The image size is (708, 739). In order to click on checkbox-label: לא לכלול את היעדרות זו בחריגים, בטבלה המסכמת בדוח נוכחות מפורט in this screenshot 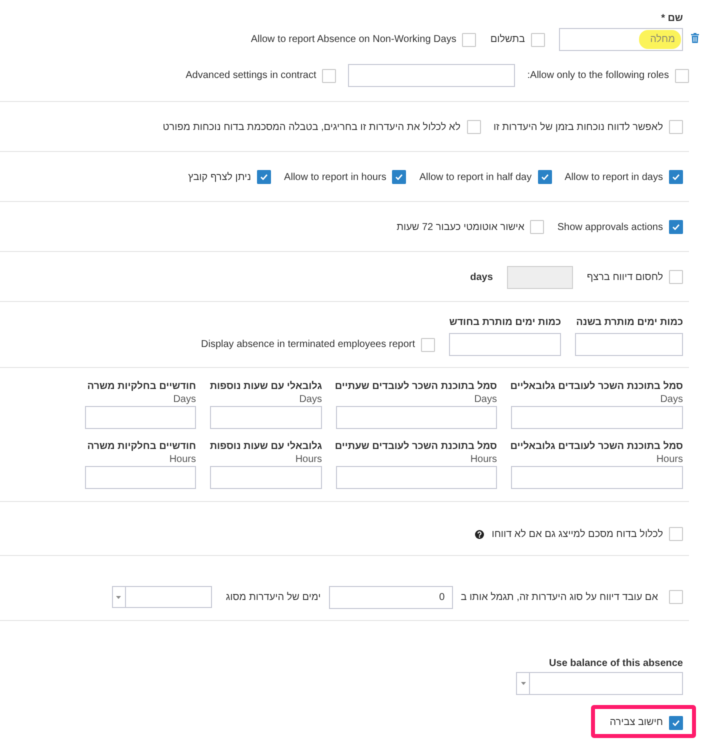, I will do `click(311, 127)`.